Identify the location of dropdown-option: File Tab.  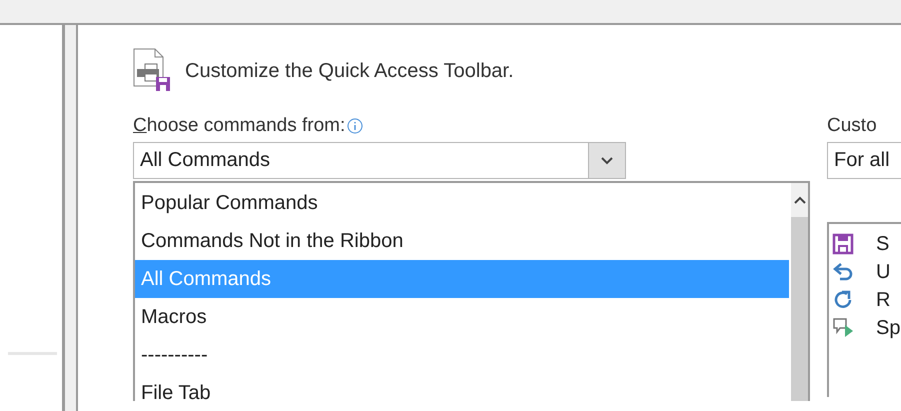
(463, 387).